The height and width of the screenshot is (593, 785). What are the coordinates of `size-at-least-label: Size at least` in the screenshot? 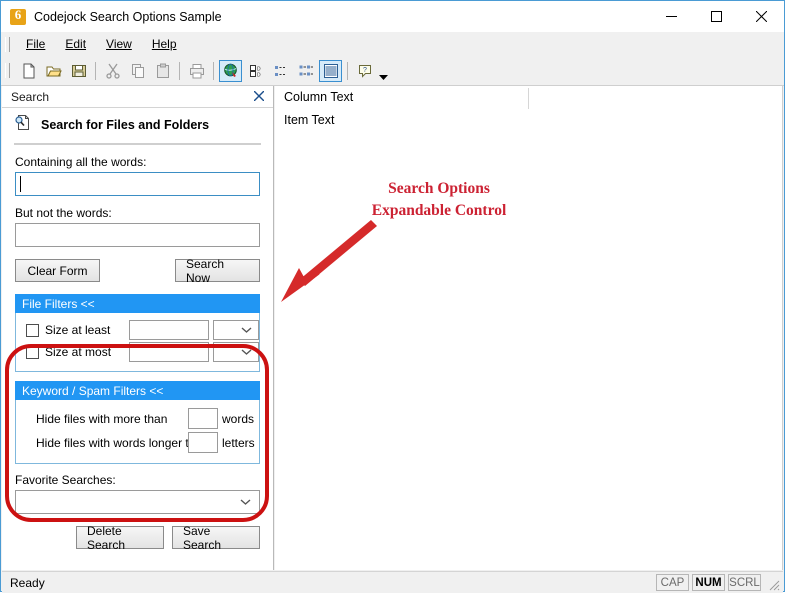 It's located at (78, 330).